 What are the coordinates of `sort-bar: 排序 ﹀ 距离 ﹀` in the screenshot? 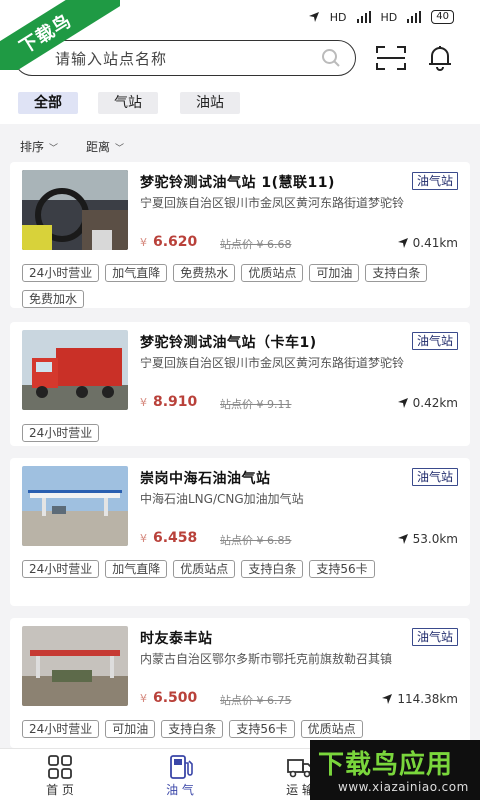 It's located at (240, 142).